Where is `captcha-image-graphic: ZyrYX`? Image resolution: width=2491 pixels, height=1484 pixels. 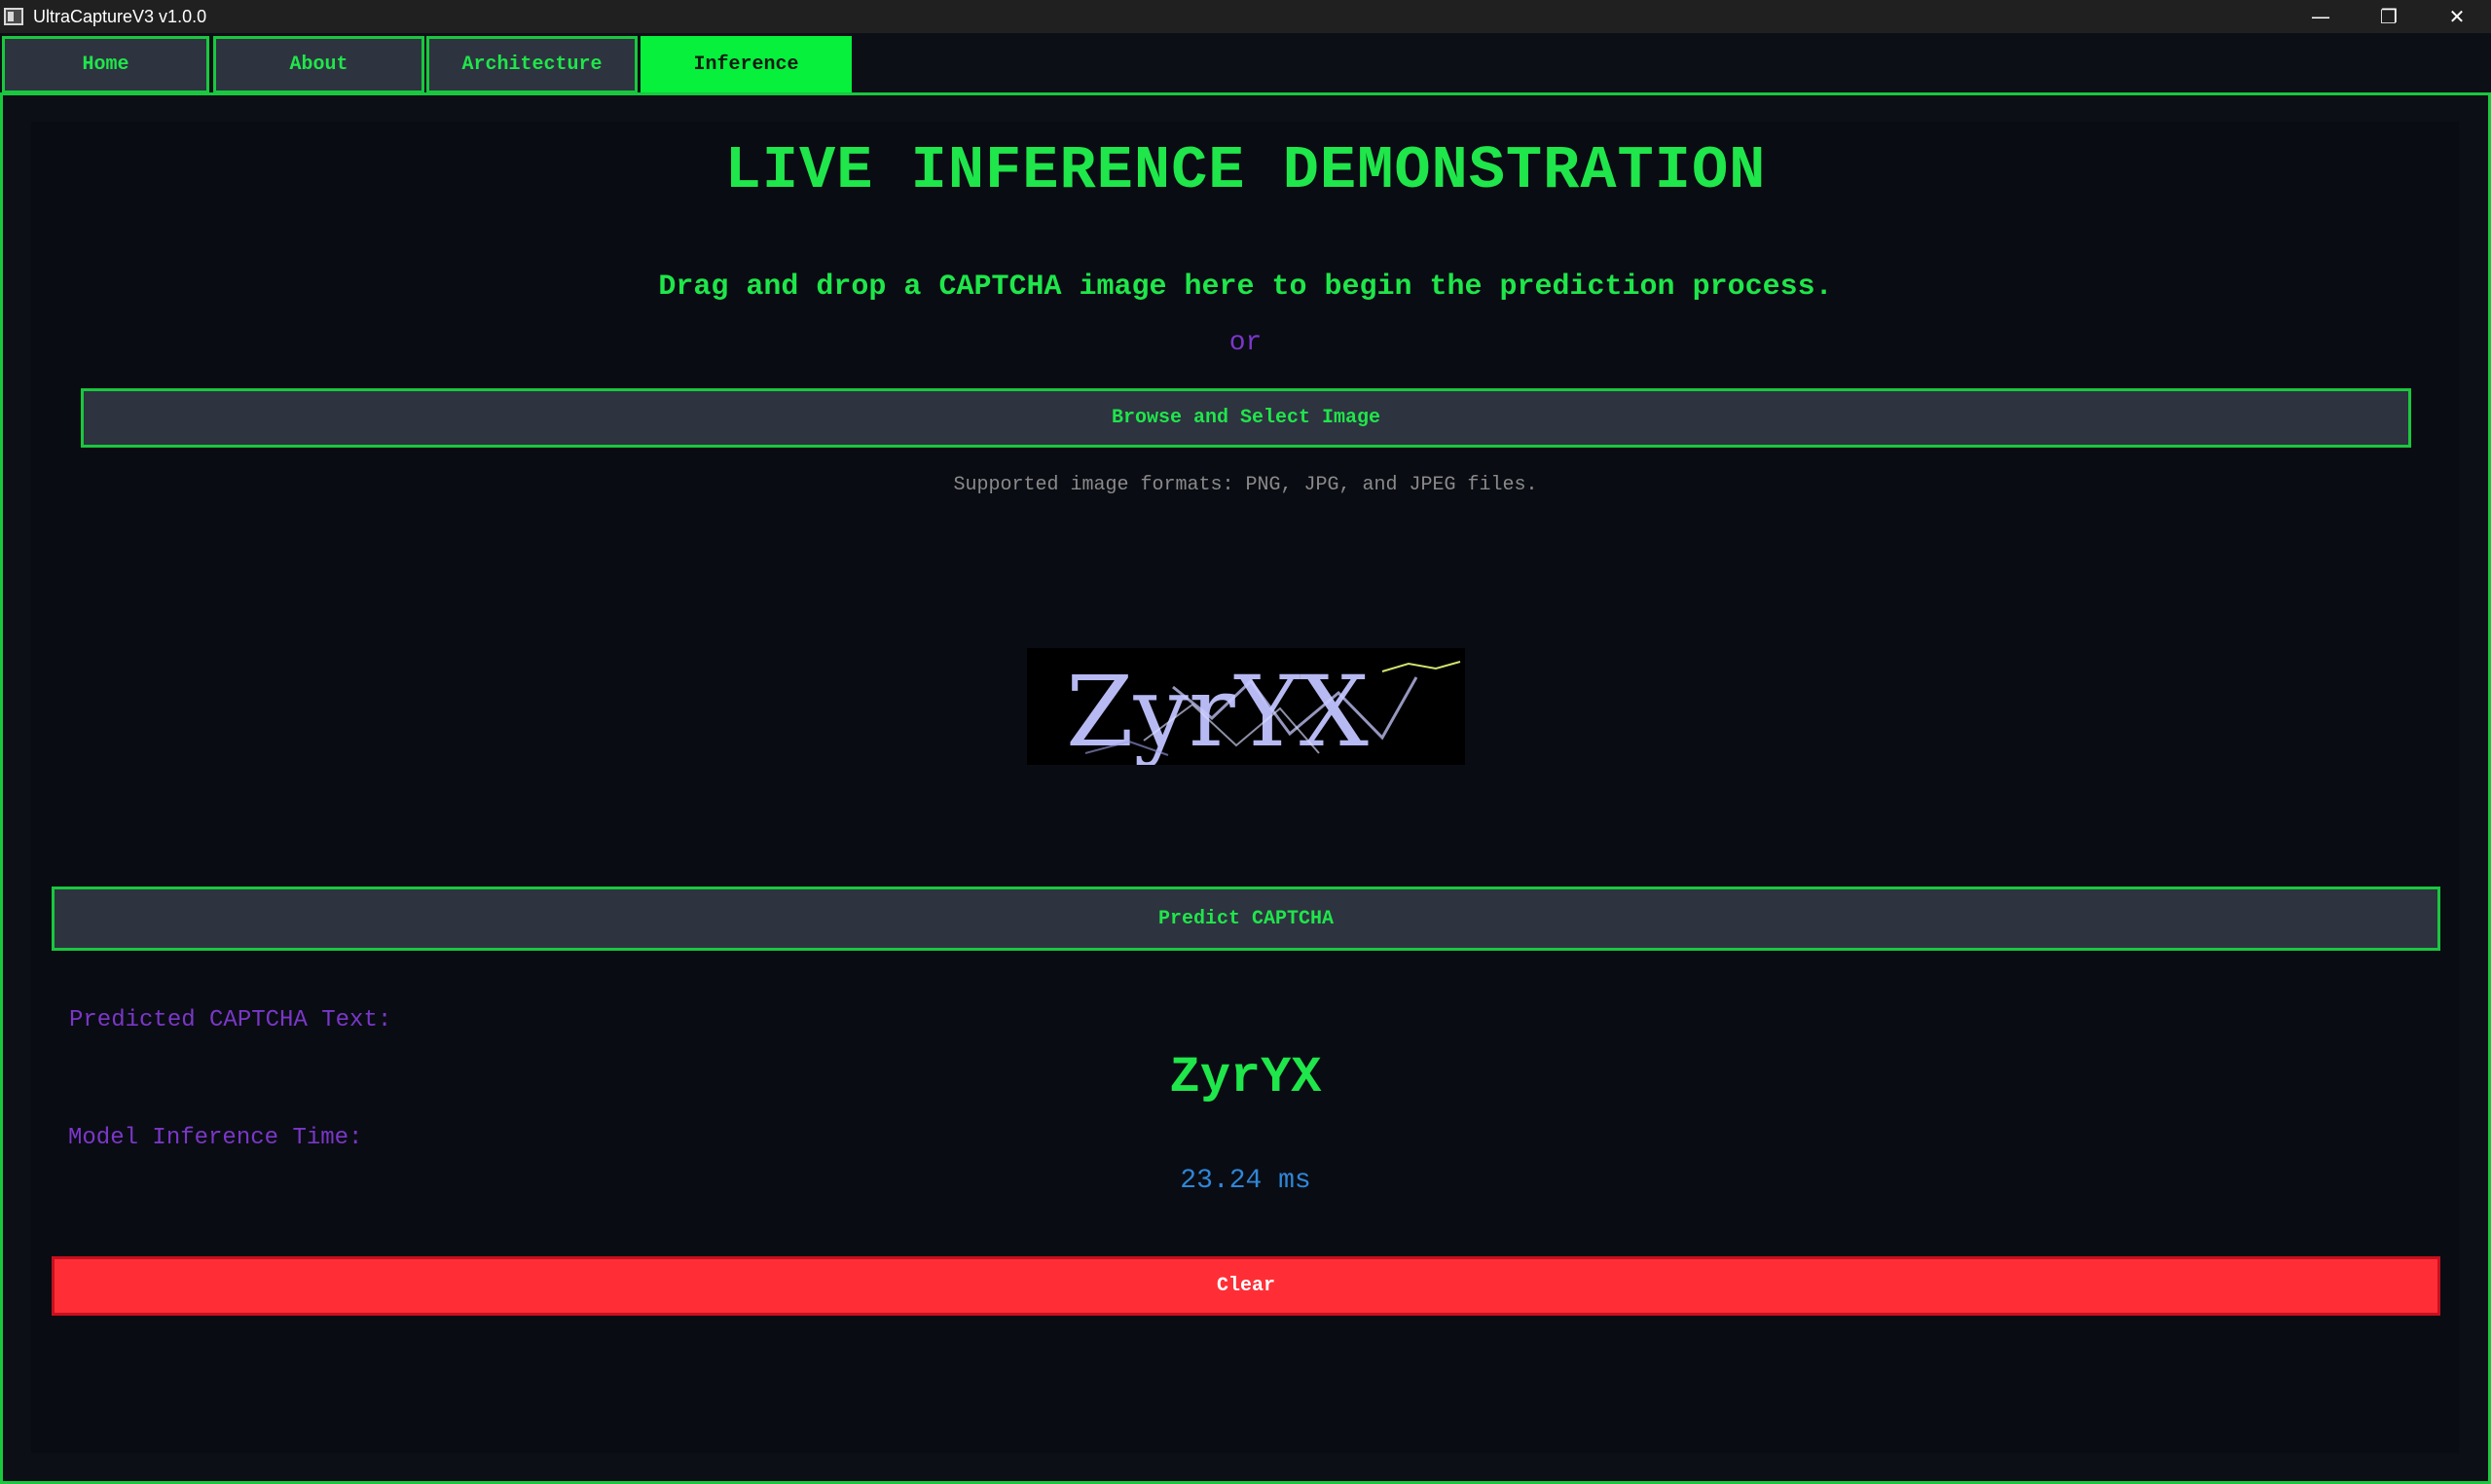
captcha-image-graphic: ZyrYX is located at coordinates (1246, 707).